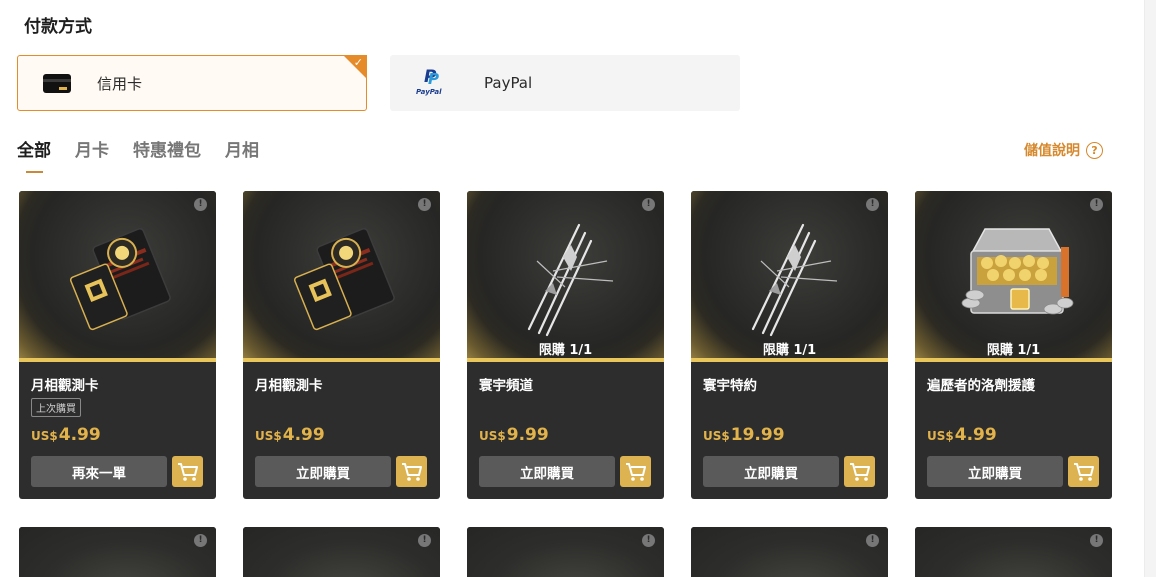  Describe the element at coordinates (167, 148) in the screenshot. I see `tab-special-bundle: 特惠禮包` at that location.